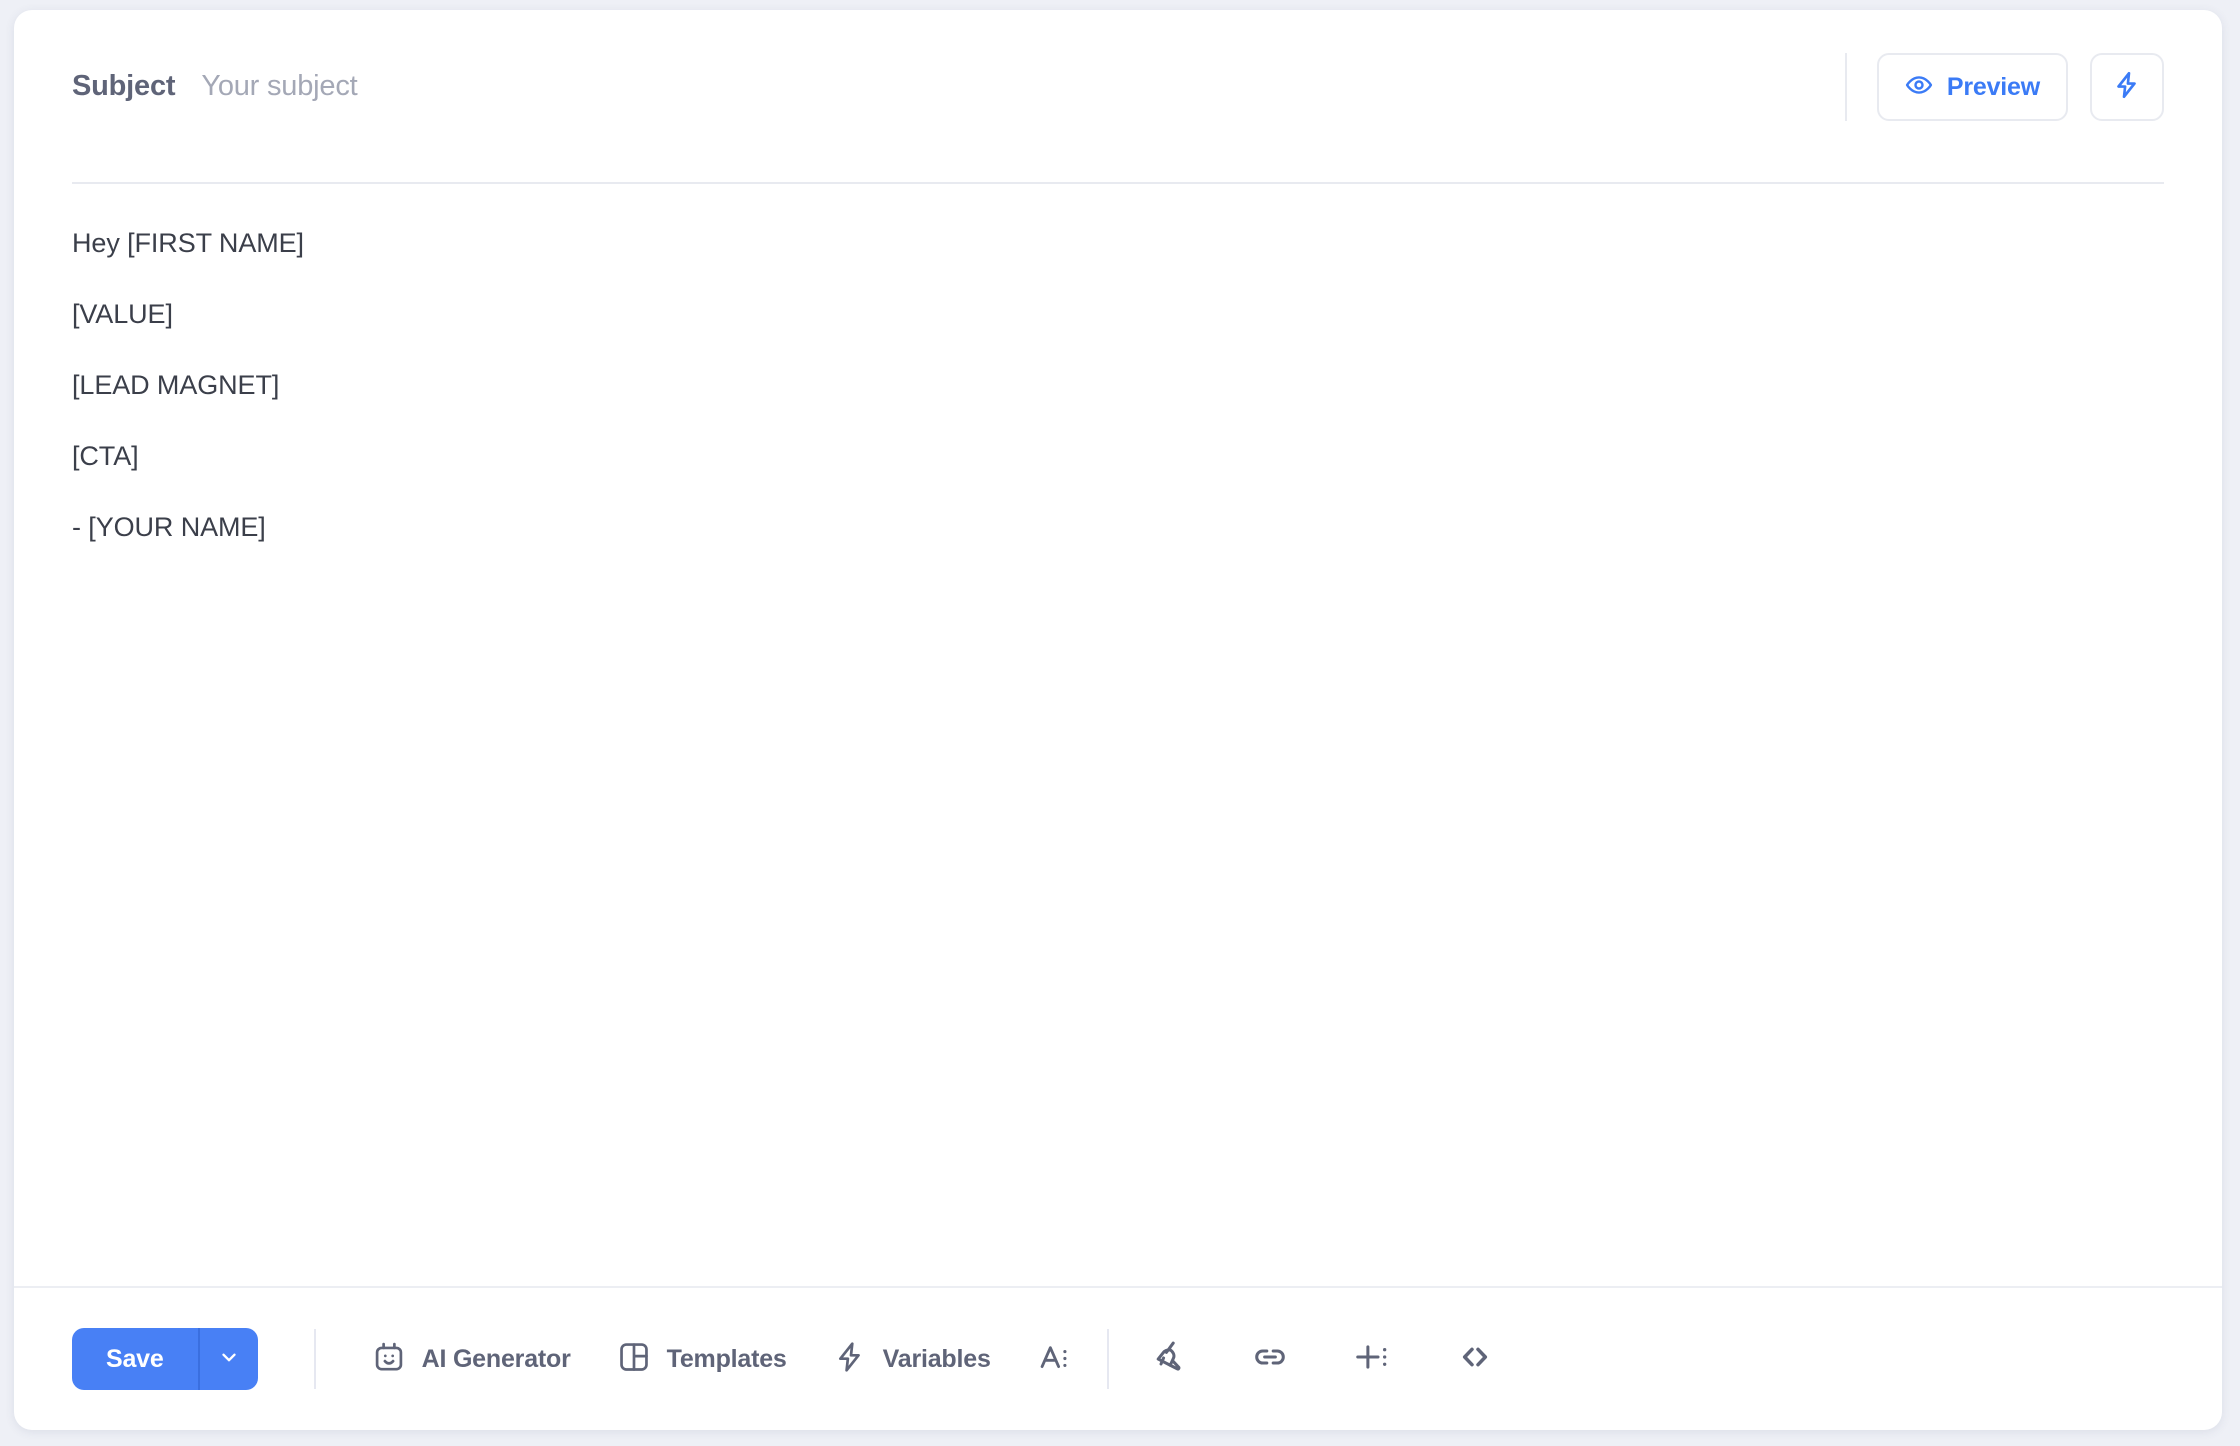 The image size is (2240, 1446). What do you see at coordinates (122, 314) in the screenshot?
I see `message-line: [VALUE]` at bounding box center [122, 314].